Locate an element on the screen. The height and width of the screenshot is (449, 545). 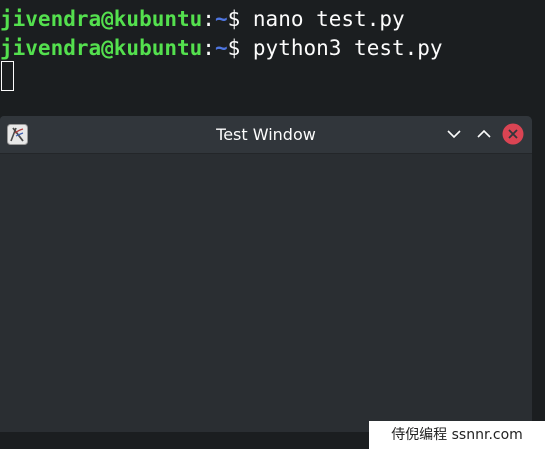
maximize-chevron-up-icon is located at coordinates (484, 134).